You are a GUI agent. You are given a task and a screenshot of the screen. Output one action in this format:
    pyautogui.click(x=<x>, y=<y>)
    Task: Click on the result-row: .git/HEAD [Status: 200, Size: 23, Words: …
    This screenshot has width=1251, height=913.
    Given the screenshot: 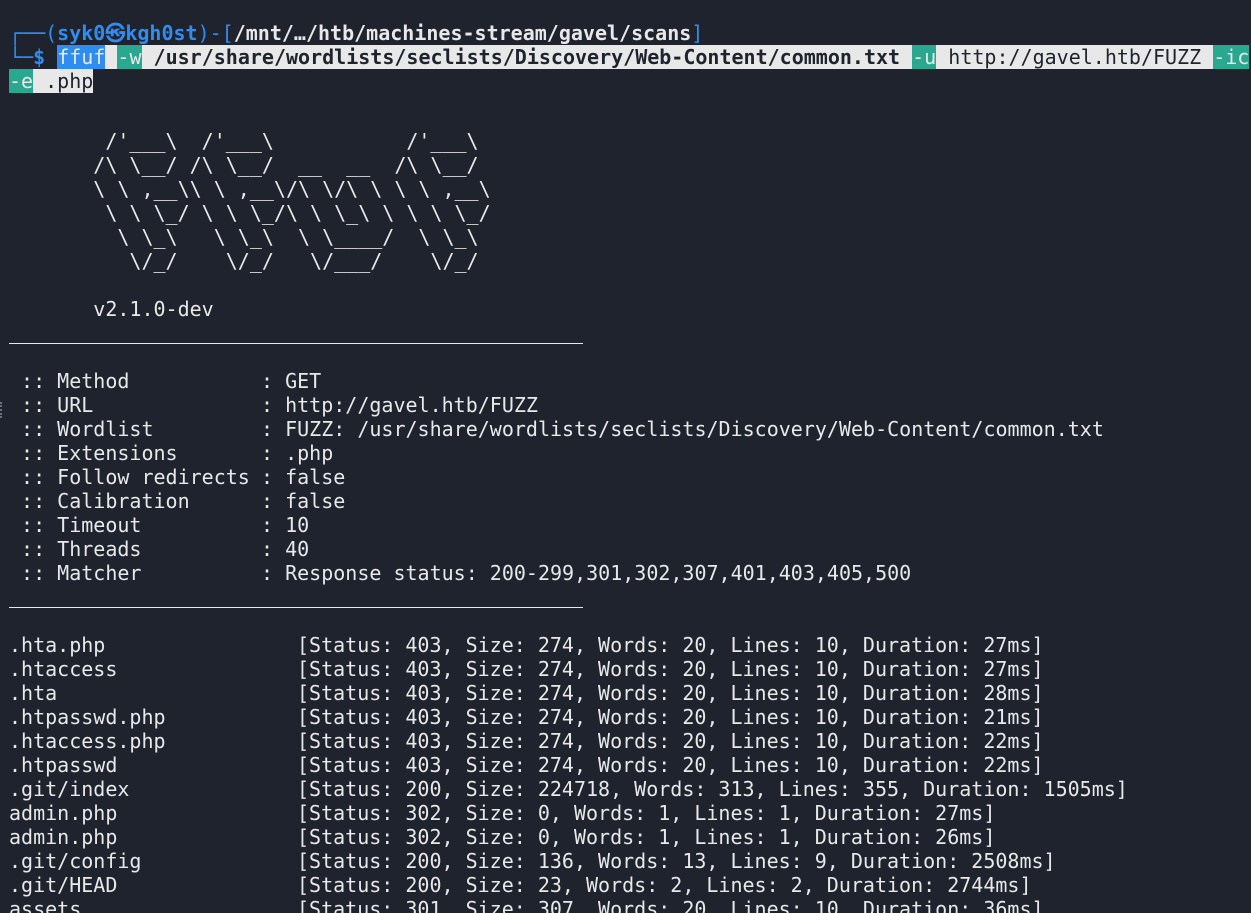 What is the action you would take?
    pyautogui.click(x=520, y=885)
    